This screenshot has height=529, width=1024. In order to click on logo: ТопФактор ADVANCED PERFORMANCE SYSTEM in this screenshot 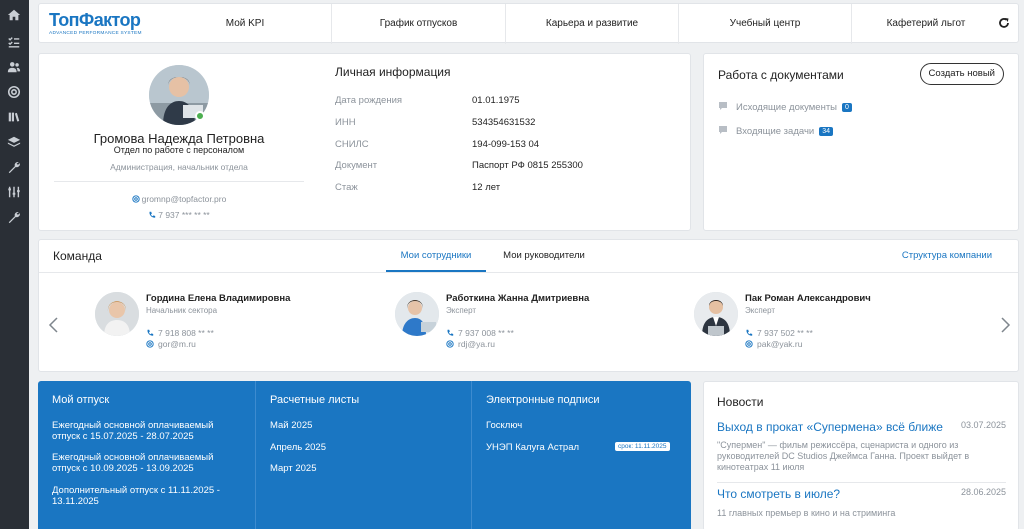, I will do `click(99, 25)`.